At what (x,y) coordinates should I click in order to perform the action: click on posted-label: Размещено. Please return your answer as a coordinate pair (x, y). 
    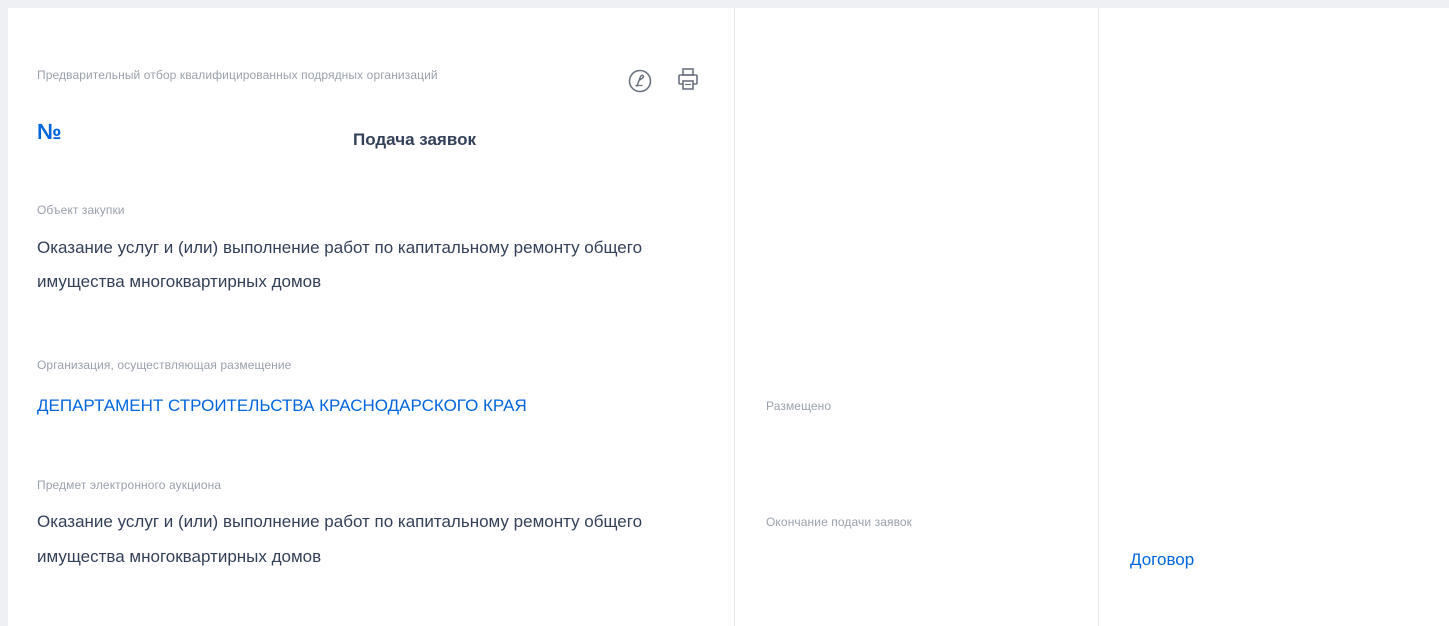
    Looking at the image, I should click on (799, 406).